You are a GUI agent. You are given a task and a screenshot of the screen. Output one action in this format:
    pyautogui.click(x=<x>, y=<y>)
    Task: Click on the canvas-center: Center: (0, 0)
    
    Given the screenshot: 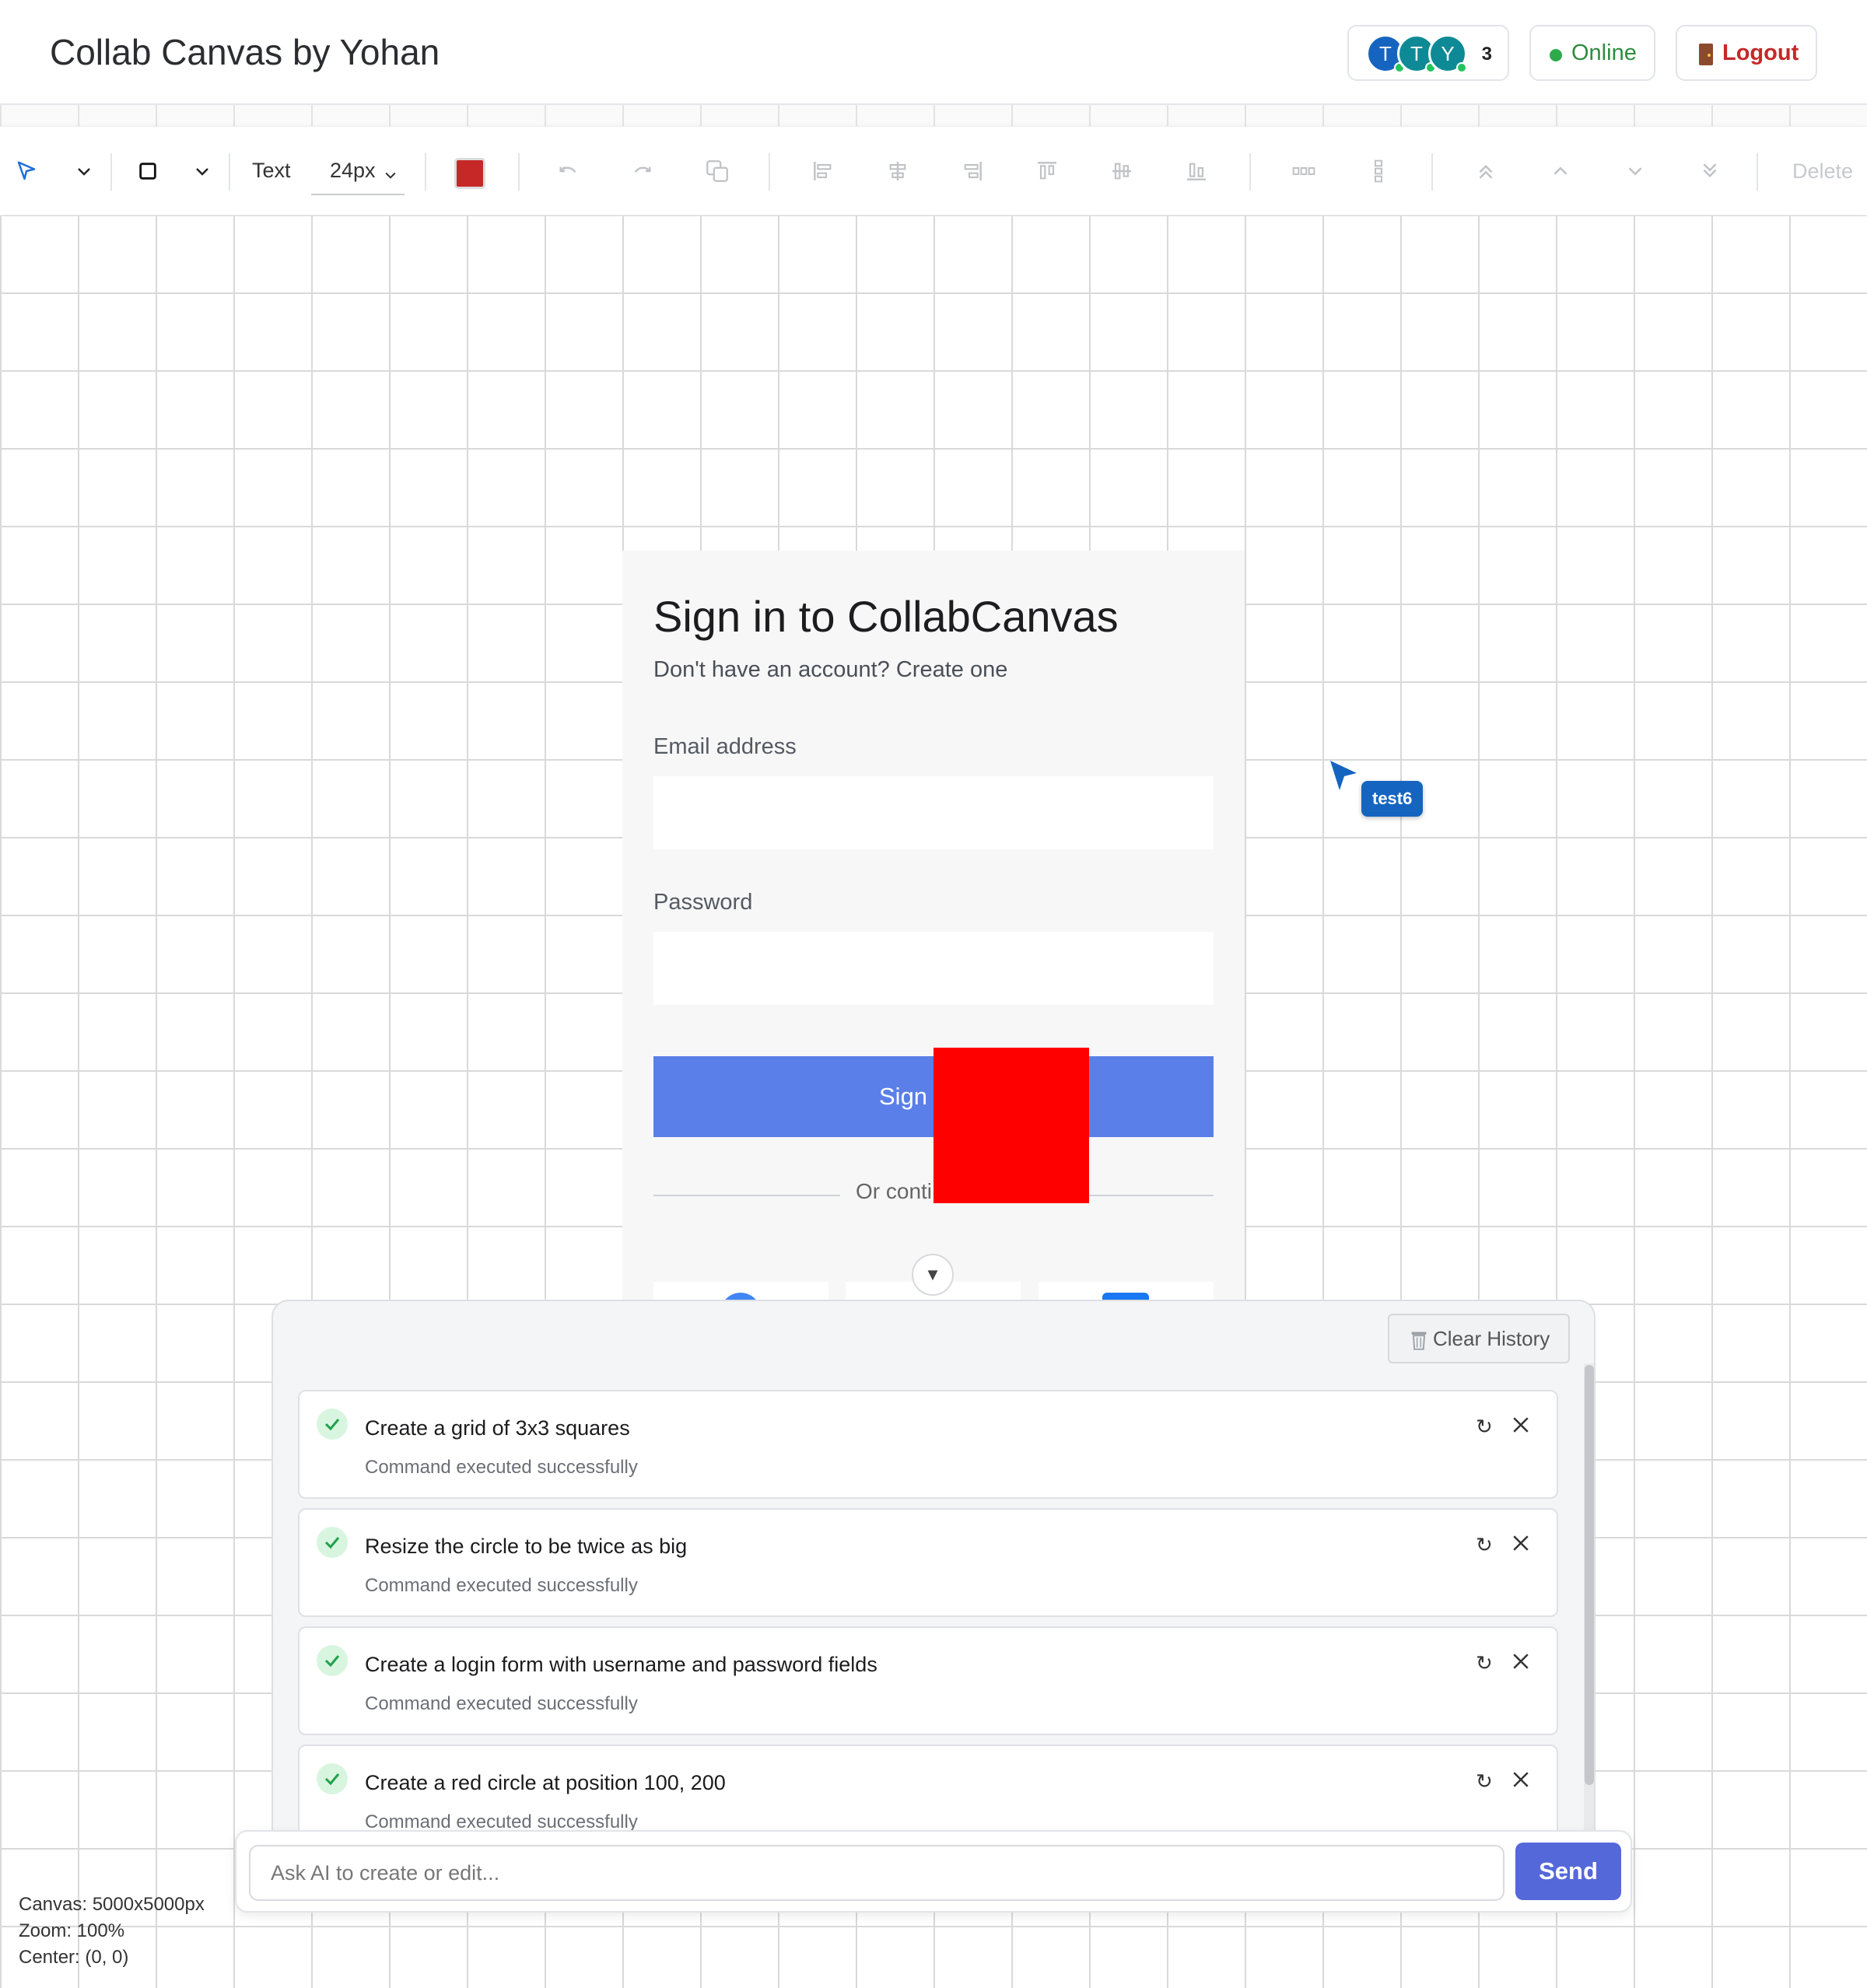 What is the action you would take?
    pyautogui.click(x=74, y=1958)
    